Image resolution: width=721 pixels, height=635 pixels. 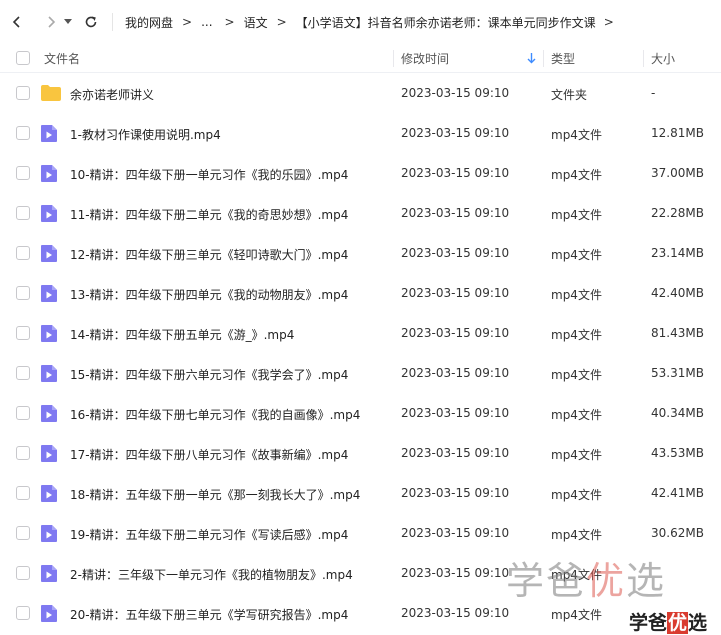 What do you see at coordinates (215, 414) in the screenshot?
I see `file-name: 16-精讲：四年级下册七单元习作《我的自画像》.mp4` at bounding box center [215, 414].